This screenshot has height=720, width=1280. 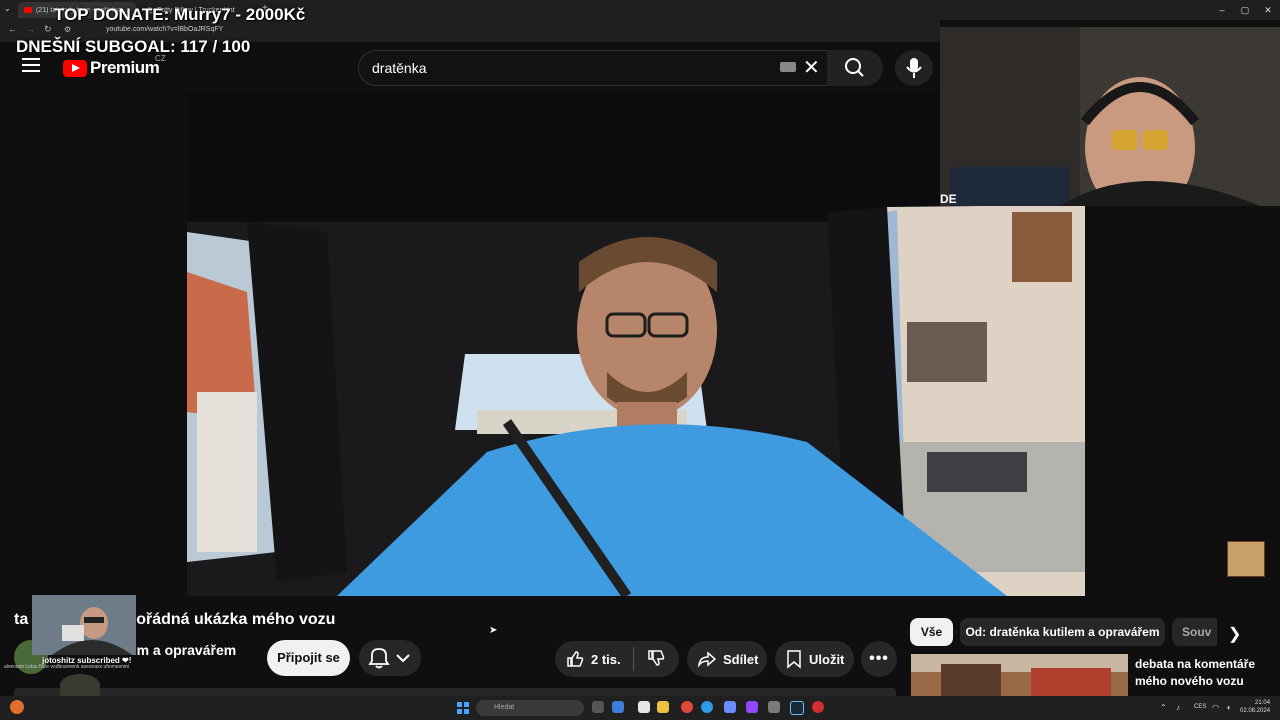 I want to click on search-button, so click(x=855, y=68).